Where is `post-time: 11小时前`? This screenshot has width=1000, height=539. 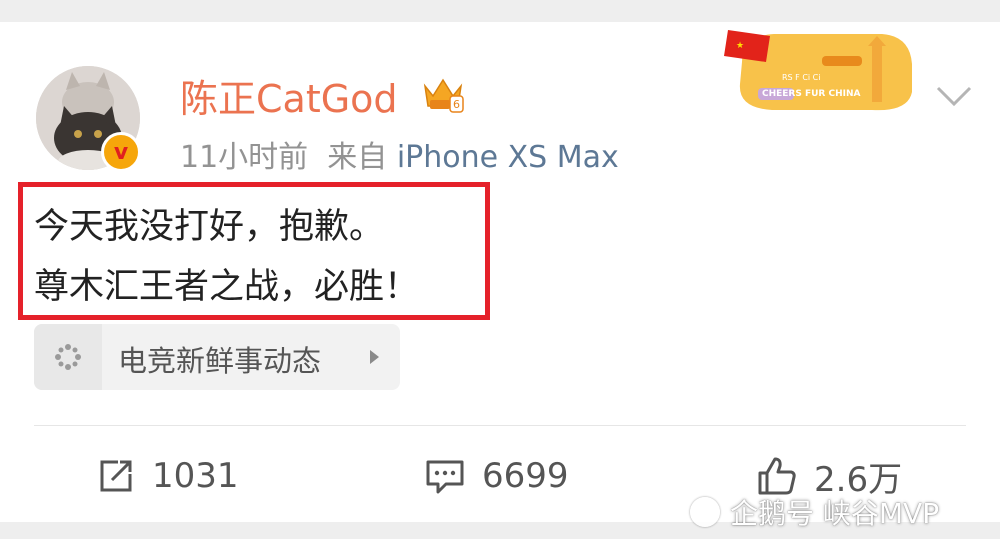
post-time: 11小时前 is located at coordinates (244, 157).